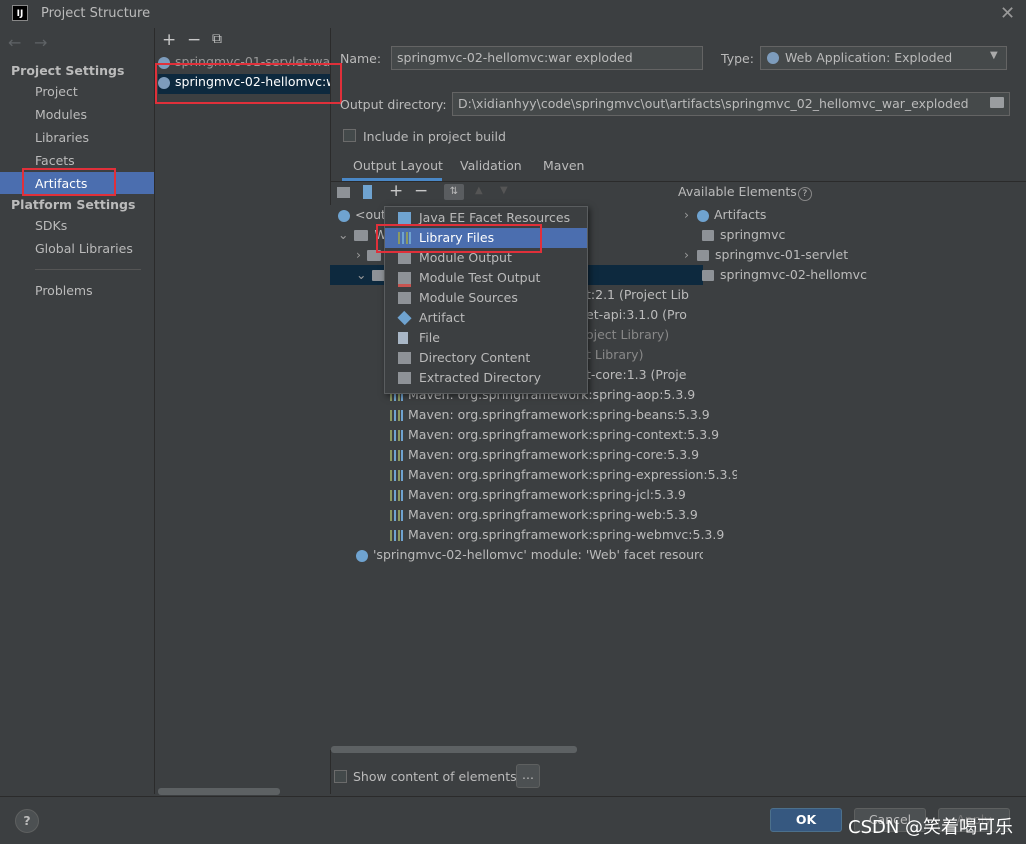  I want to click on show-content-checkbox, so click(340, 776).